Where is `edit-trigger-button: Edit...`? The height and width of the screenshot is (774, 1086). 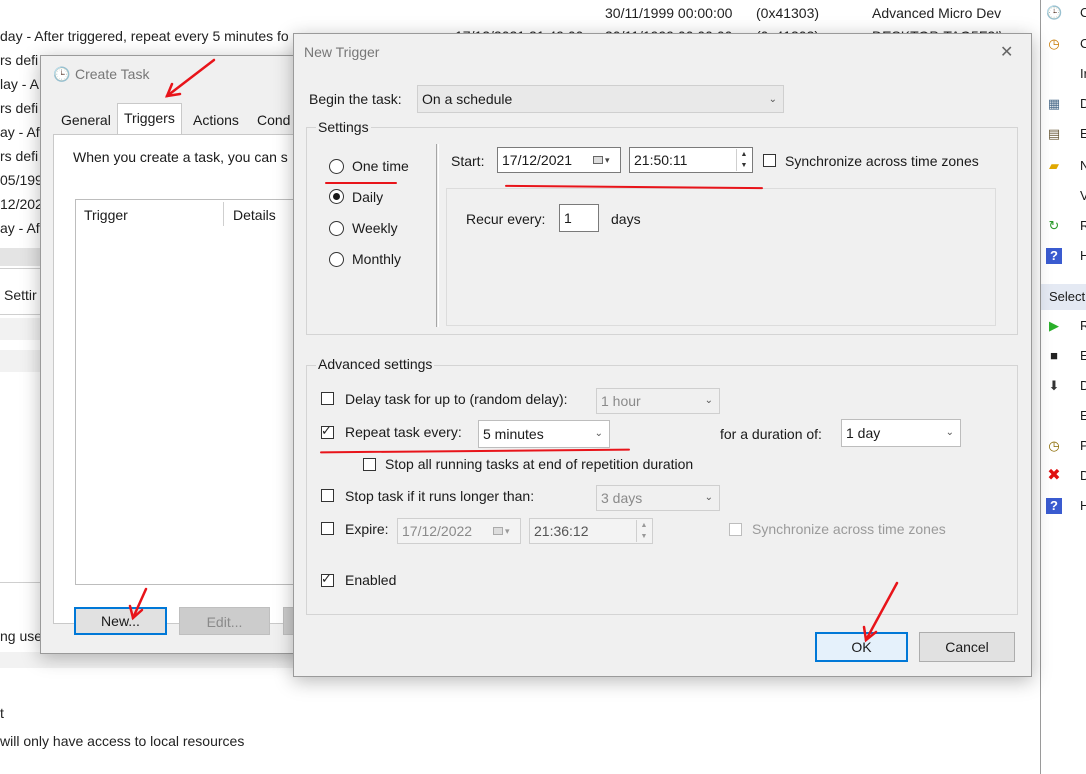
edit-trigger-button: Edit... is located at coordinates (224, 621).